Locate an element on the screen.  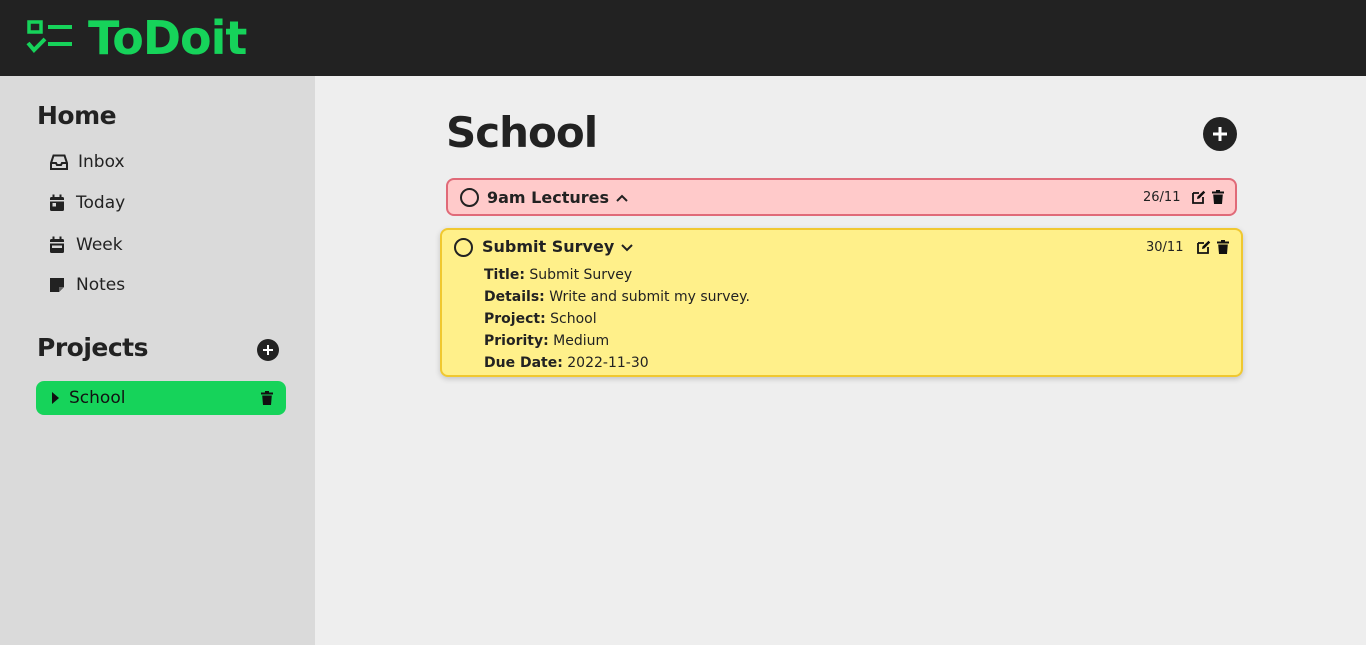
project-item-label: School is located at coordinates (97, 398).